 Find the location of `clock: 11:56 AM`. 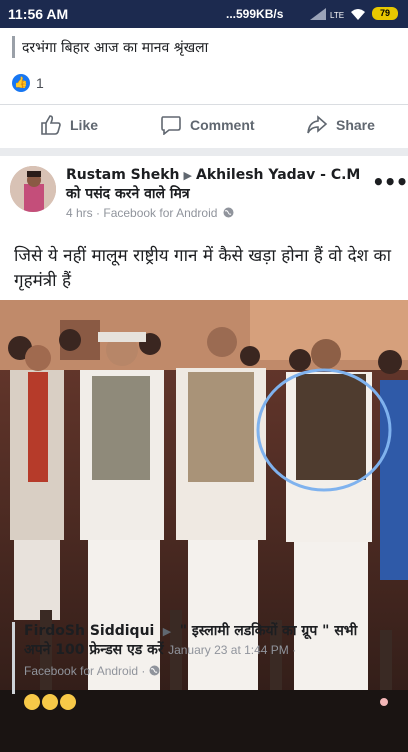

clock: 11:56 AM is located at coordinates (38, 14).